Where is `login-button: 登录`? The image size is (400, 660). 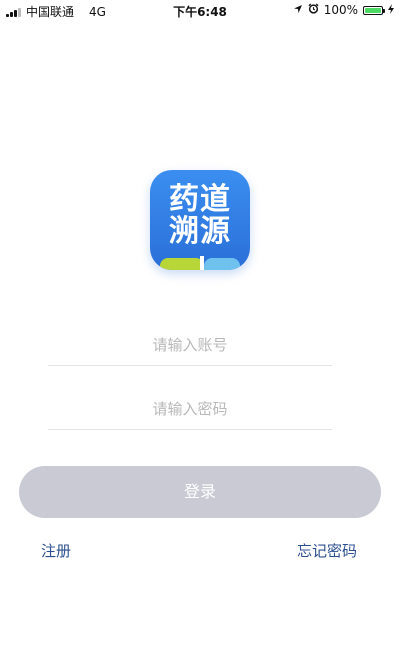
login-button: 登录 is located at coordinates (200, 492).